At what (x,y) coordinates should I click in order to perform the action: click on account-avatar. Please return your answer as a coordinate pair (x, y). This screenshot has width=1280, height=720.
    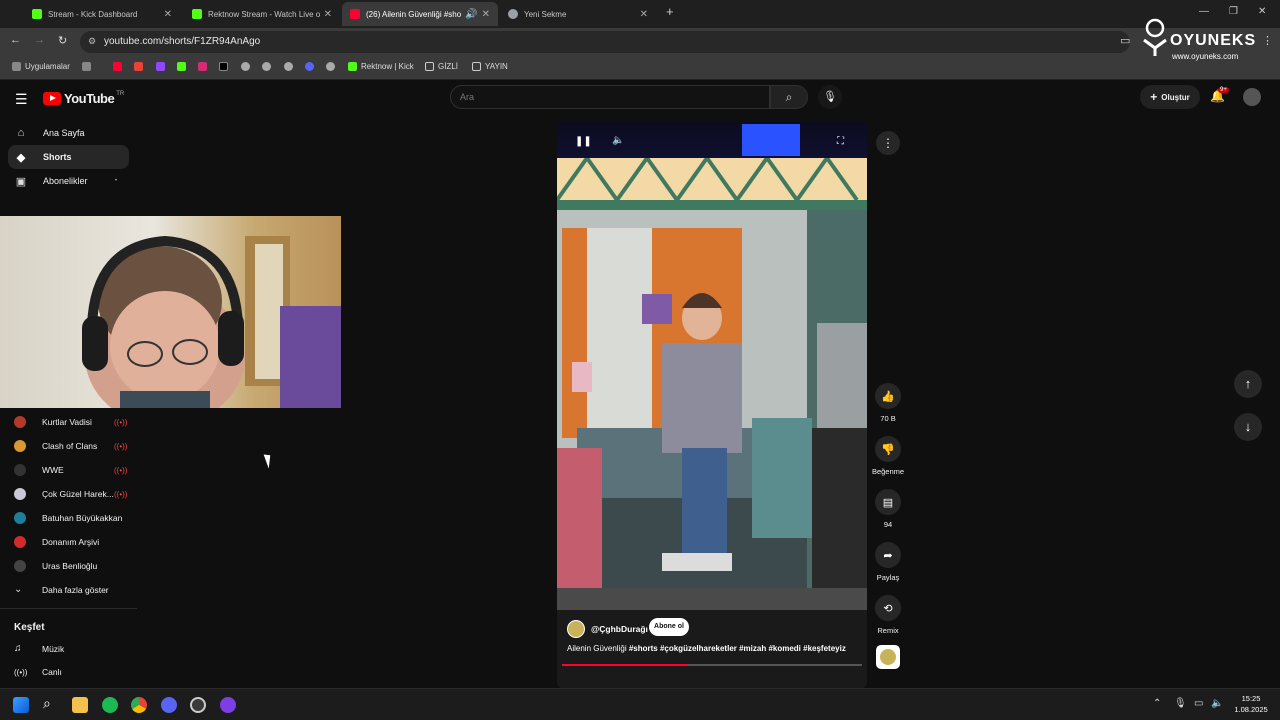
    Looking at the image, I should click on (1252, 97).